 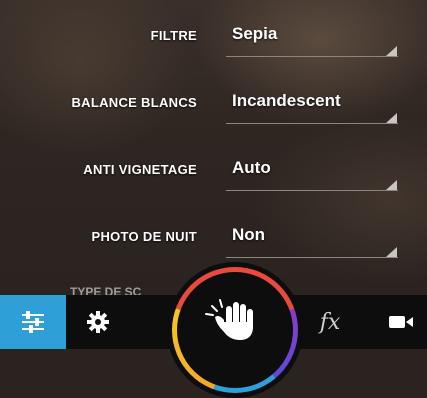 I want to click on gear-icon, so click(x=98, y=322).